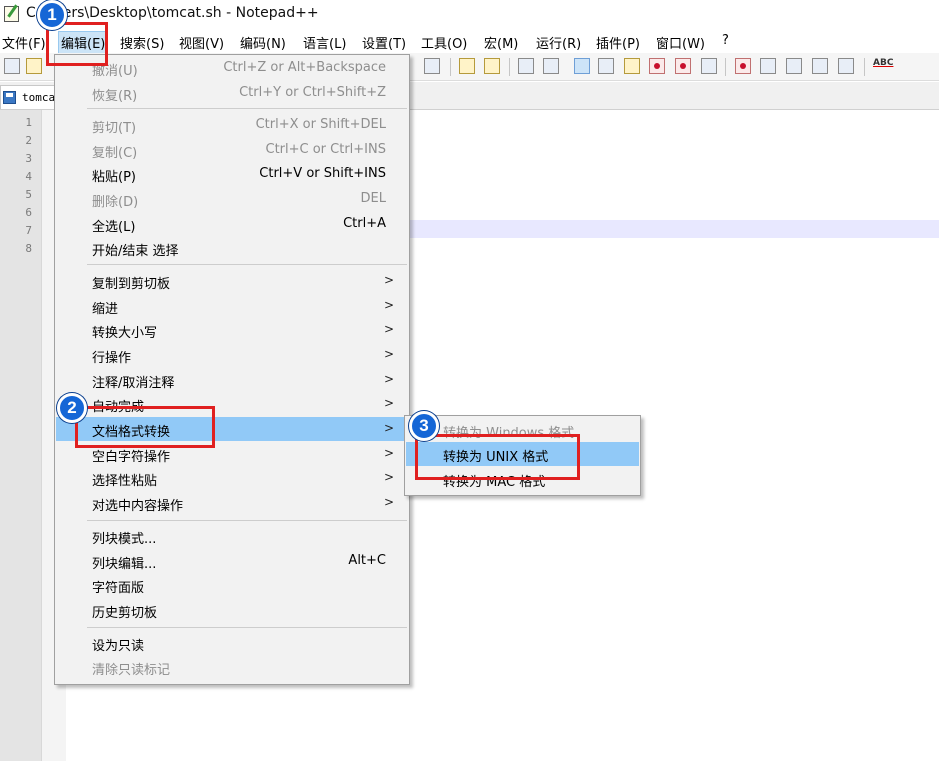 The width and height of the screenshot is (939, 761). Describe the element at coordinates (232, 93) in the screenshot. I see `menu-item-redo: 恢复(R) Ctrl+Y or Ctrl+Shift+Z` at that location.